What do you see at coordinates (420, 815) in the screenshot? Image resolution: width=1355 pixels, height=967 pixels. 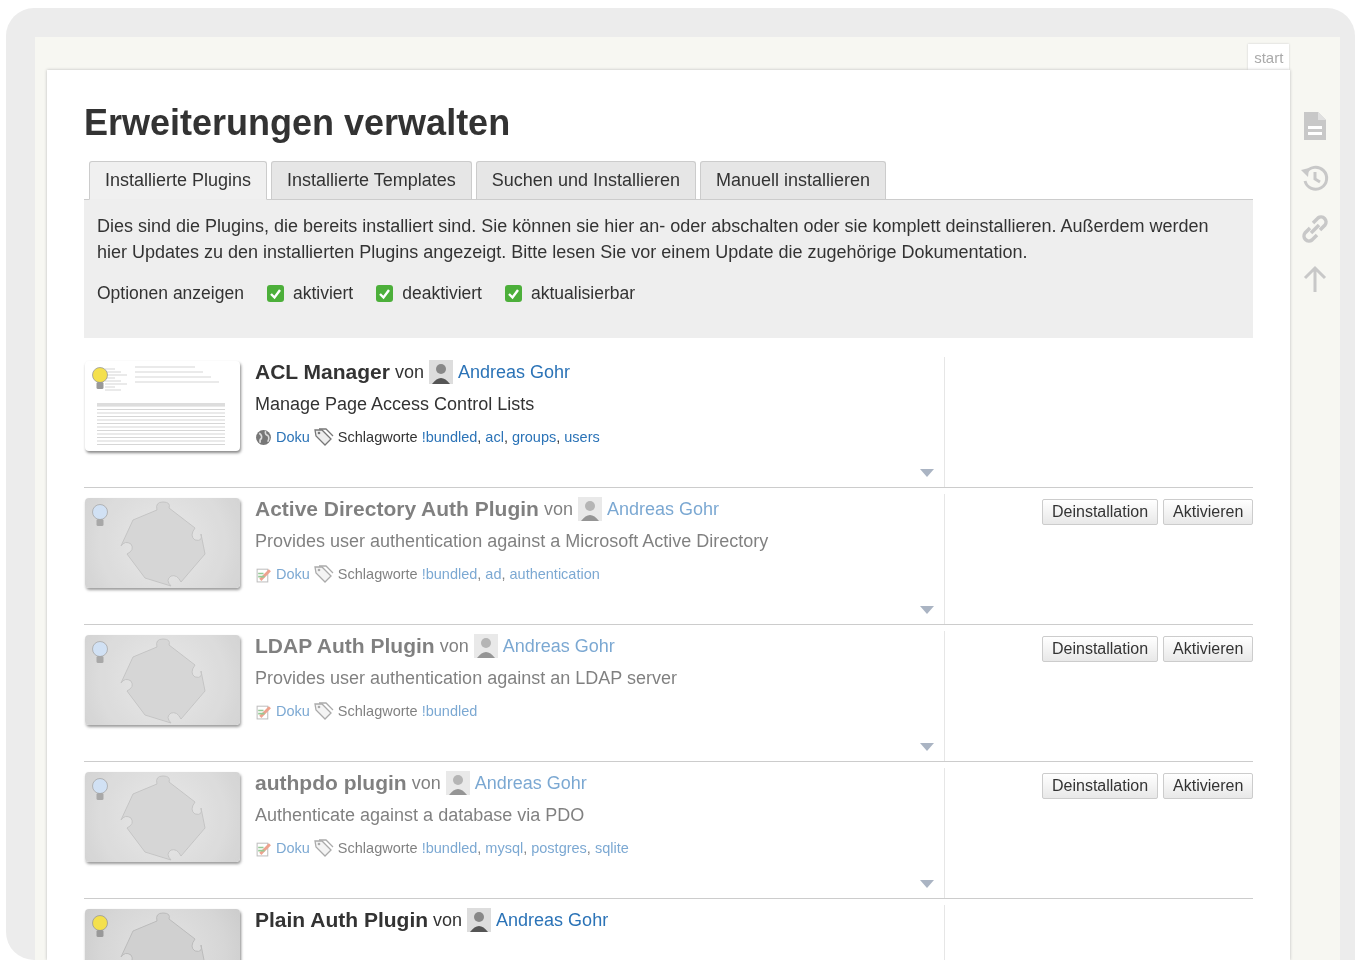 I see `plugin-description: Authenticate against a database via PDO` at bounding box center [420, 815].